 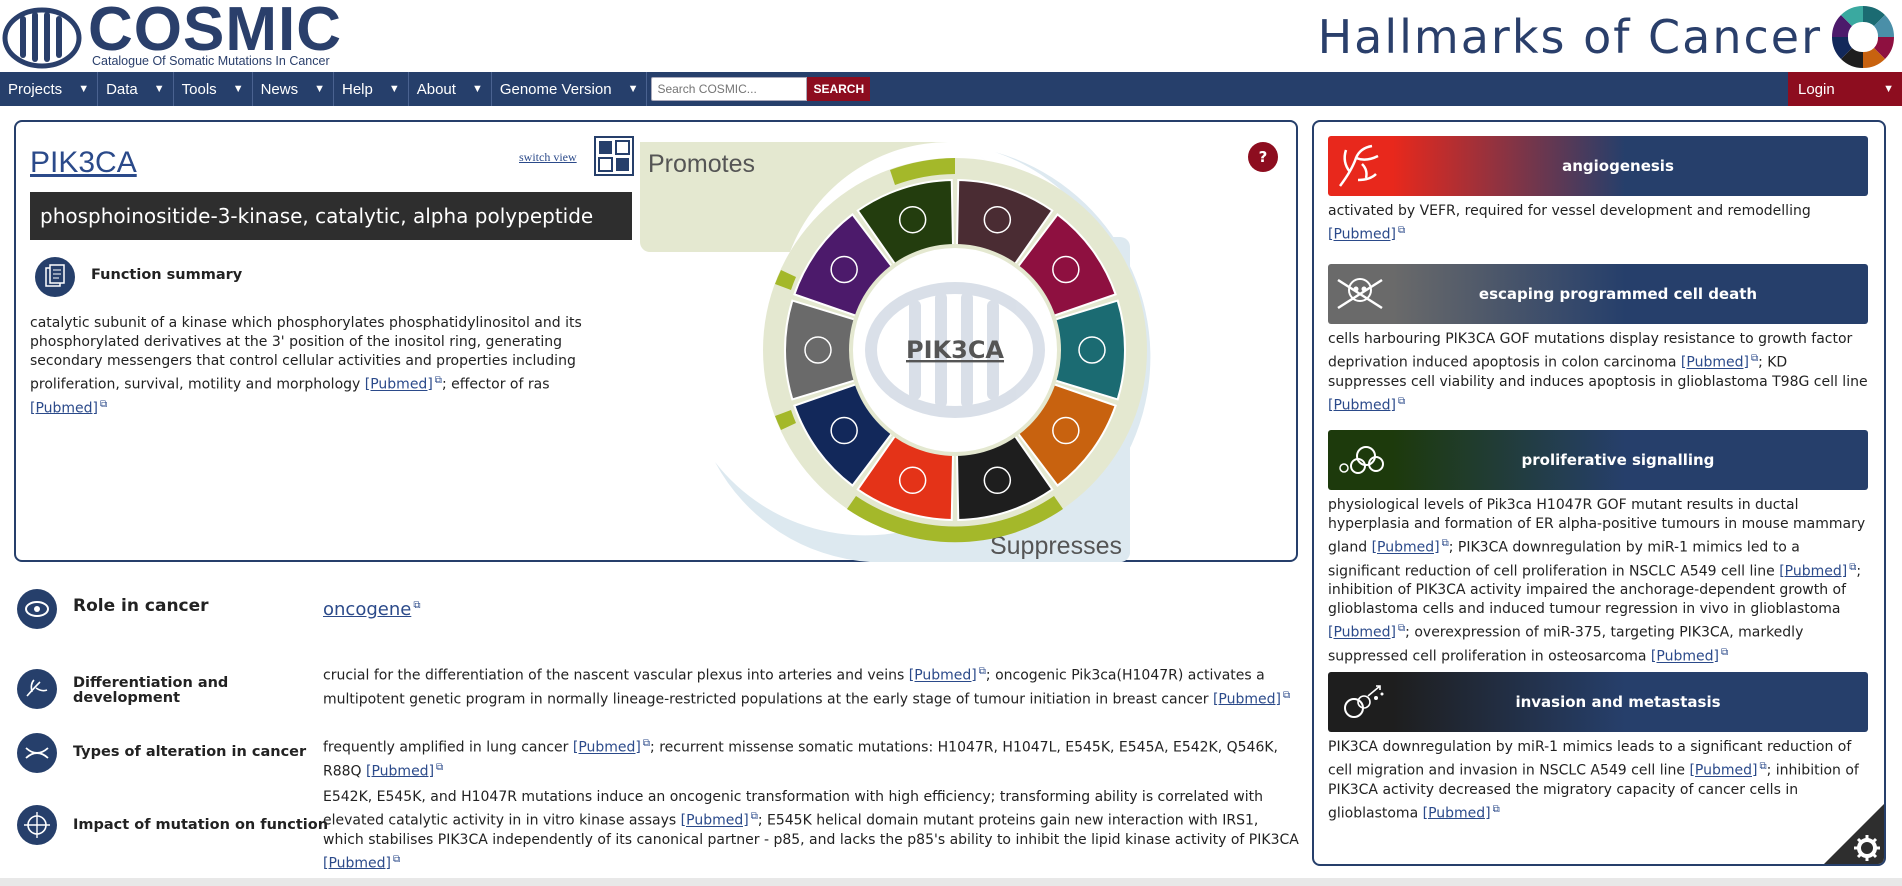 I want to click on hallmark-proliferative-header: proliferative signalling, so click(x=1598, y=460).